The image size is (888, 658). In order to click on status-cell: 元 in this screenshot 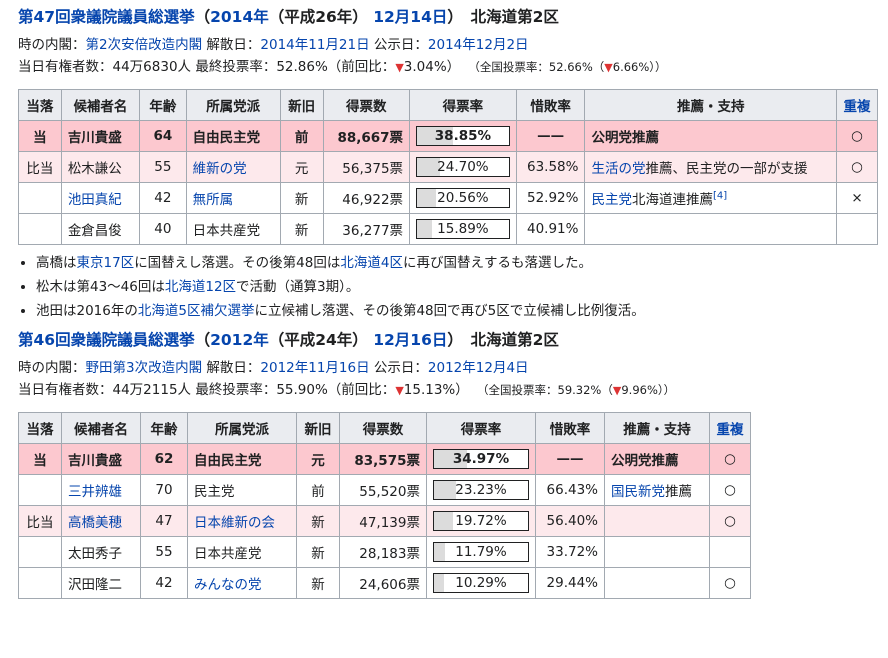, I will do `click(318, 459)`.